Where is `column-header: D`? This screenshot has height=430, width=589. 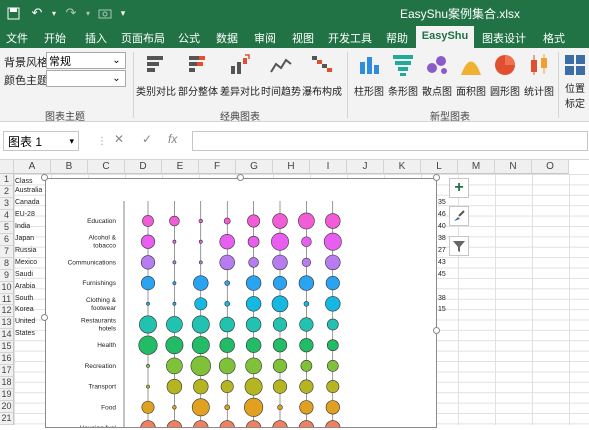 column-header: D is located at coordinates (143, 167).